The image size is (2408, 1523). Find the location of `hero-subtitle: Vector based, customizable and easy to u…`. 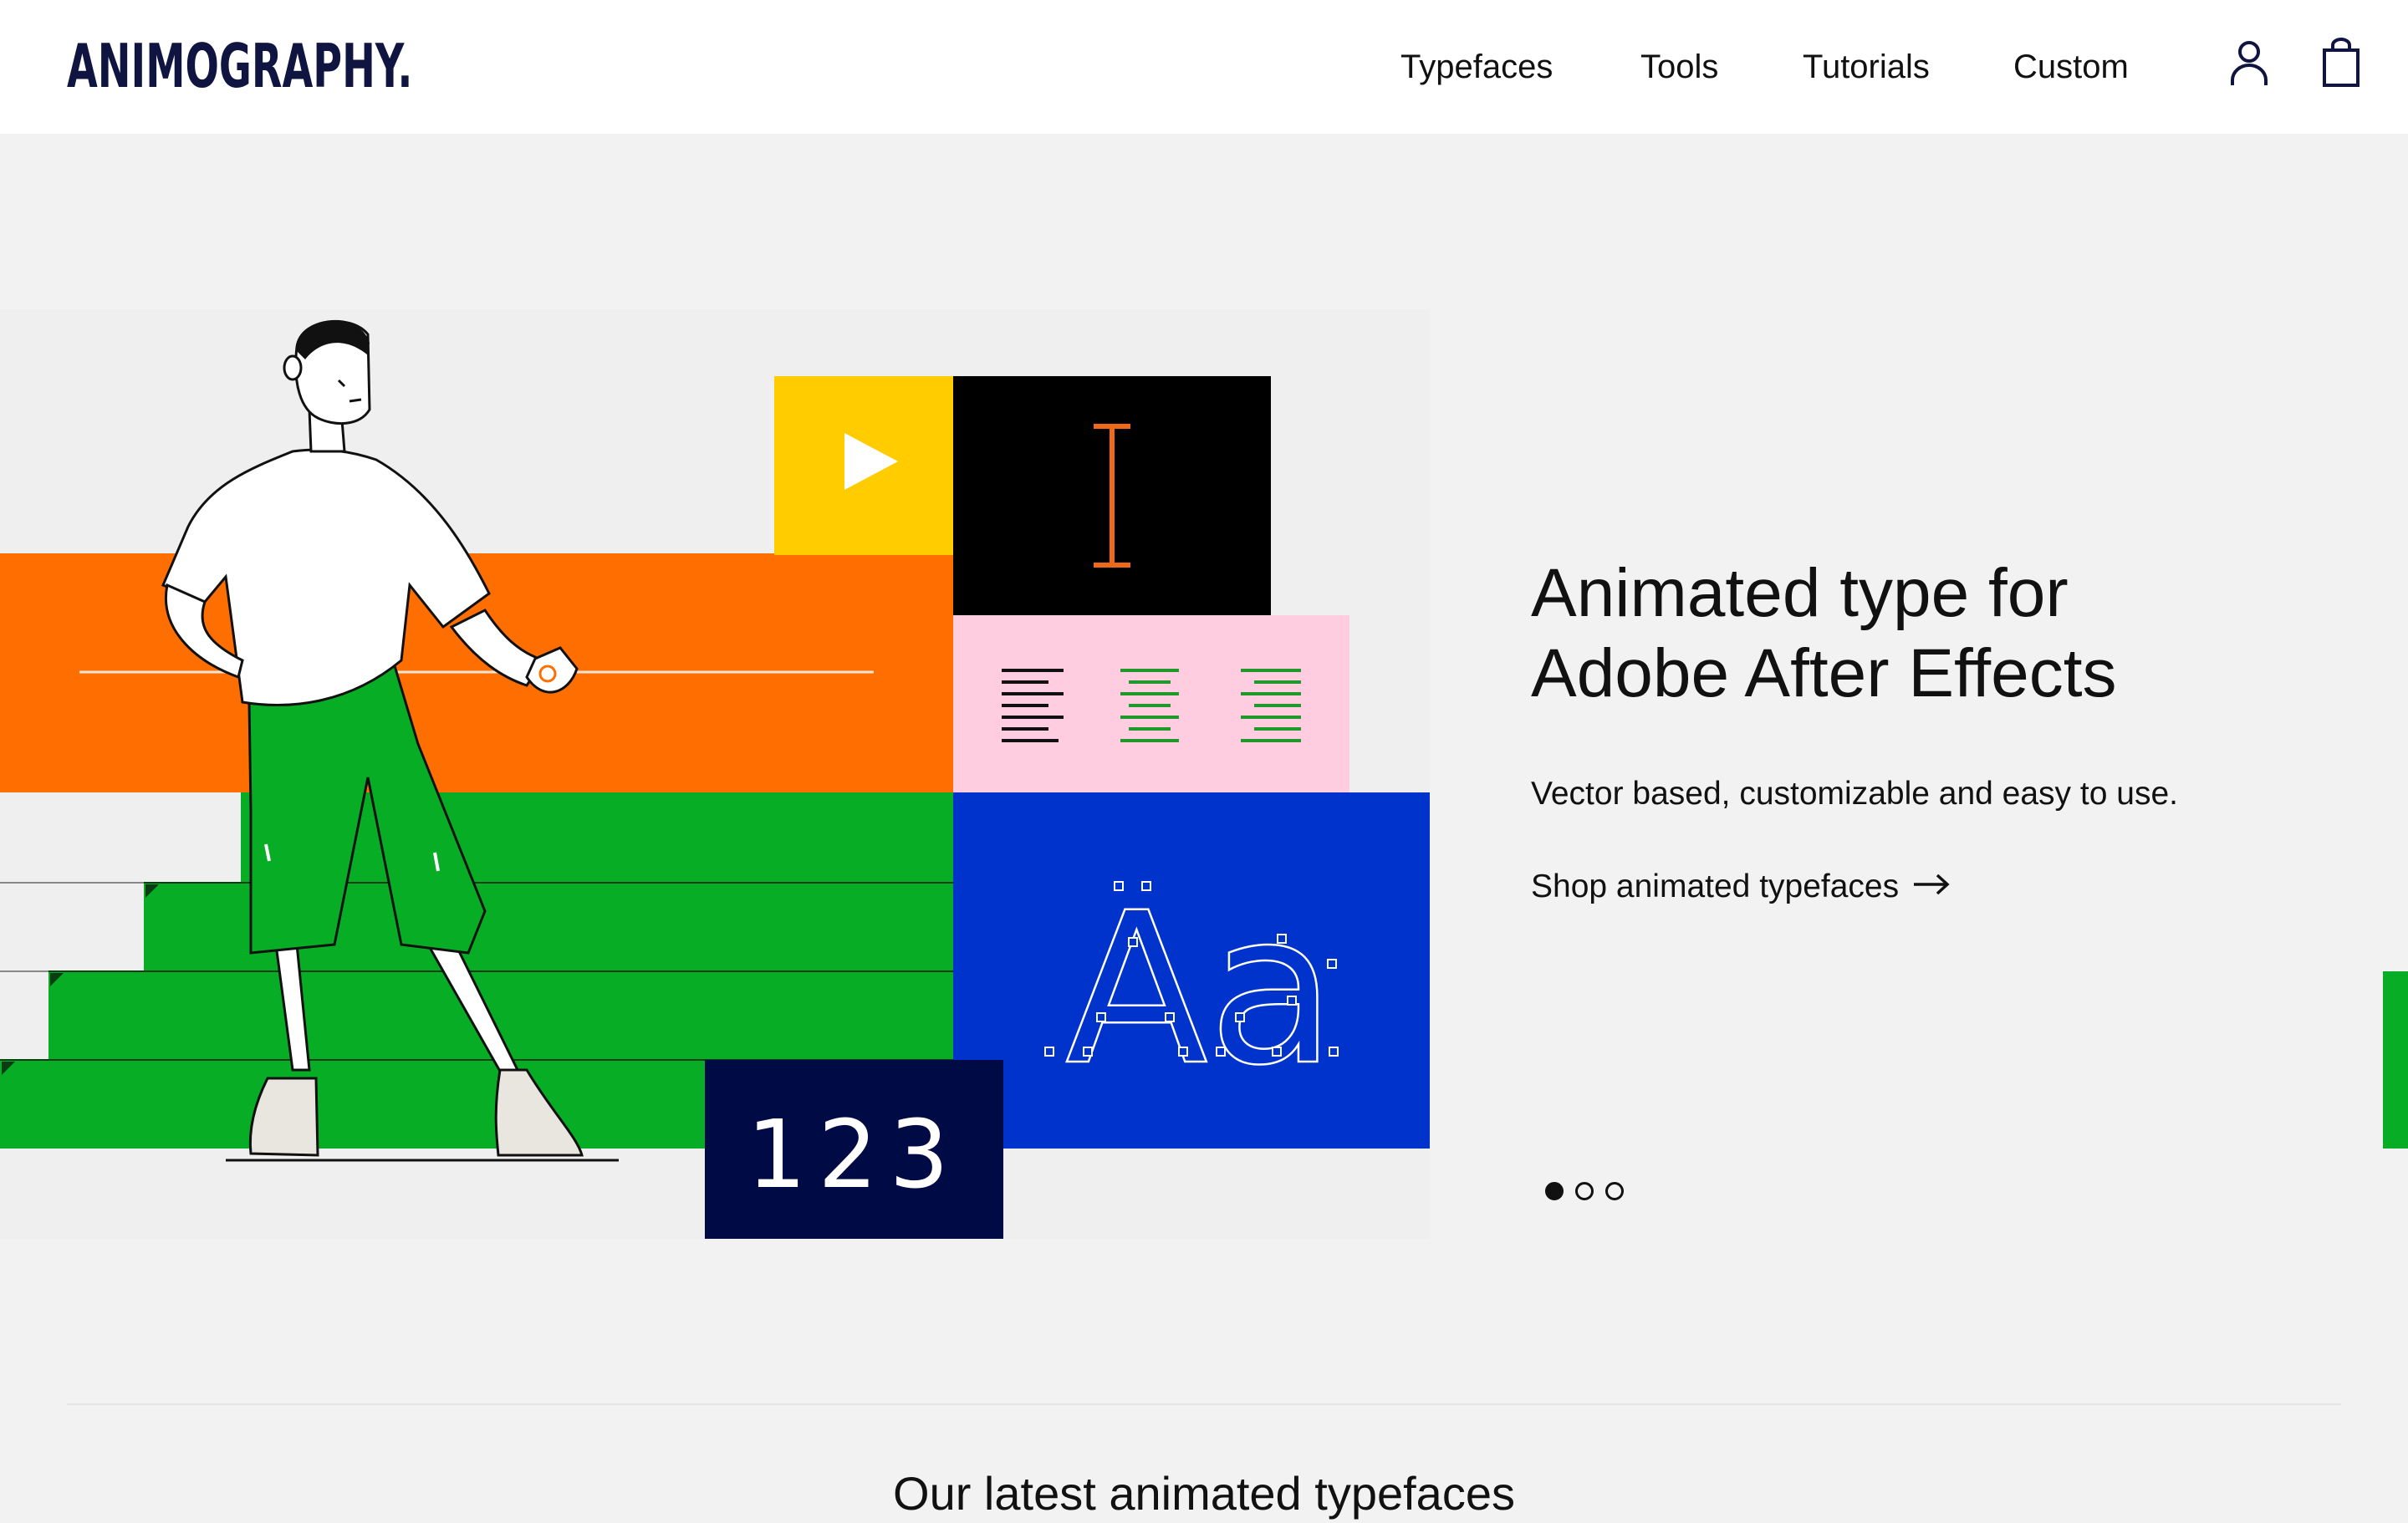

hero-subtitle: Vector based, customizable and easy to u… is located at coordinates (1854, 794).